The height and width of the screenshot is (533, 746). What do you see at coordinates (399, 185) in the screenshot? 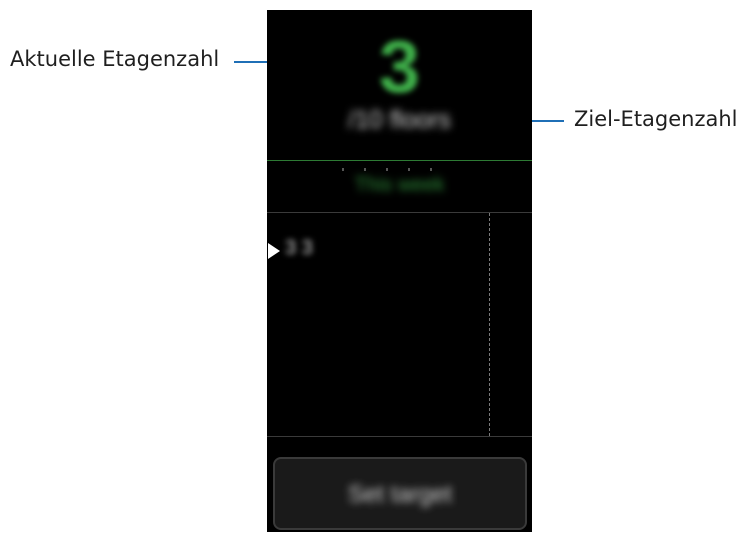
I see `period-label: This week` at bounding box center [399, 185].